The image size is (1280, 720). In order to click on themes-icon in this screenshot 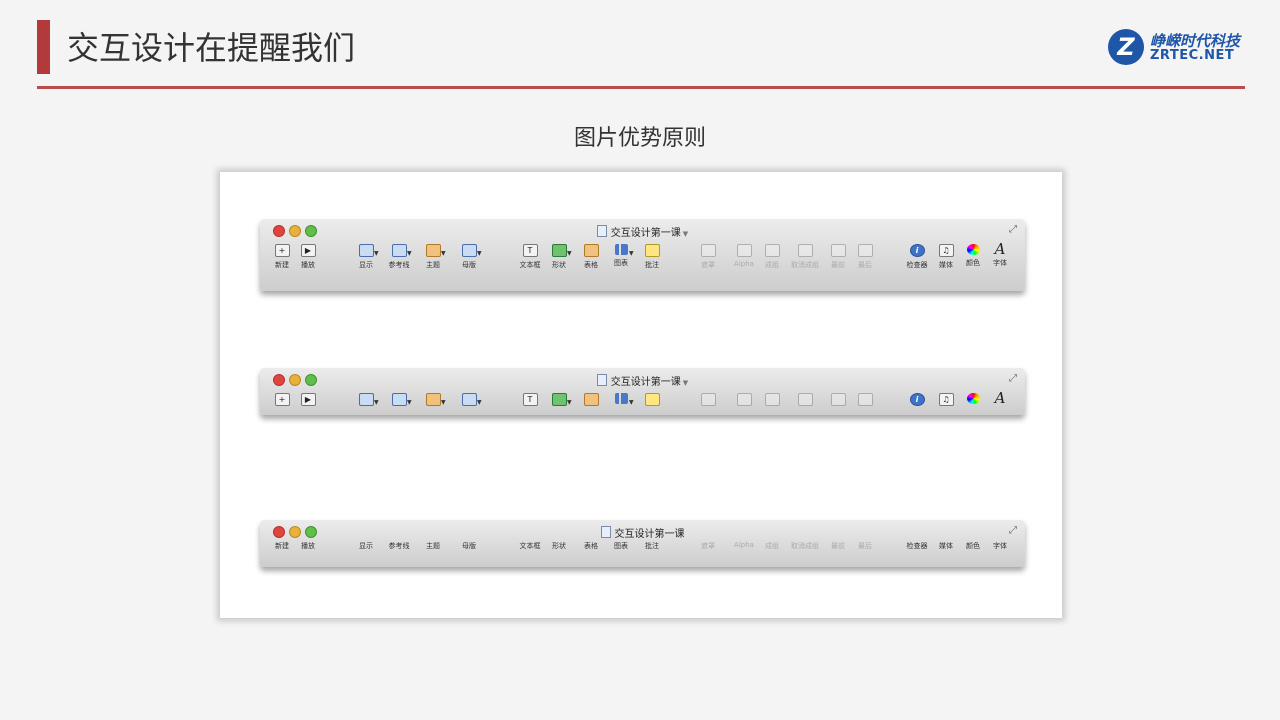, I will do `click(433, 250)`.